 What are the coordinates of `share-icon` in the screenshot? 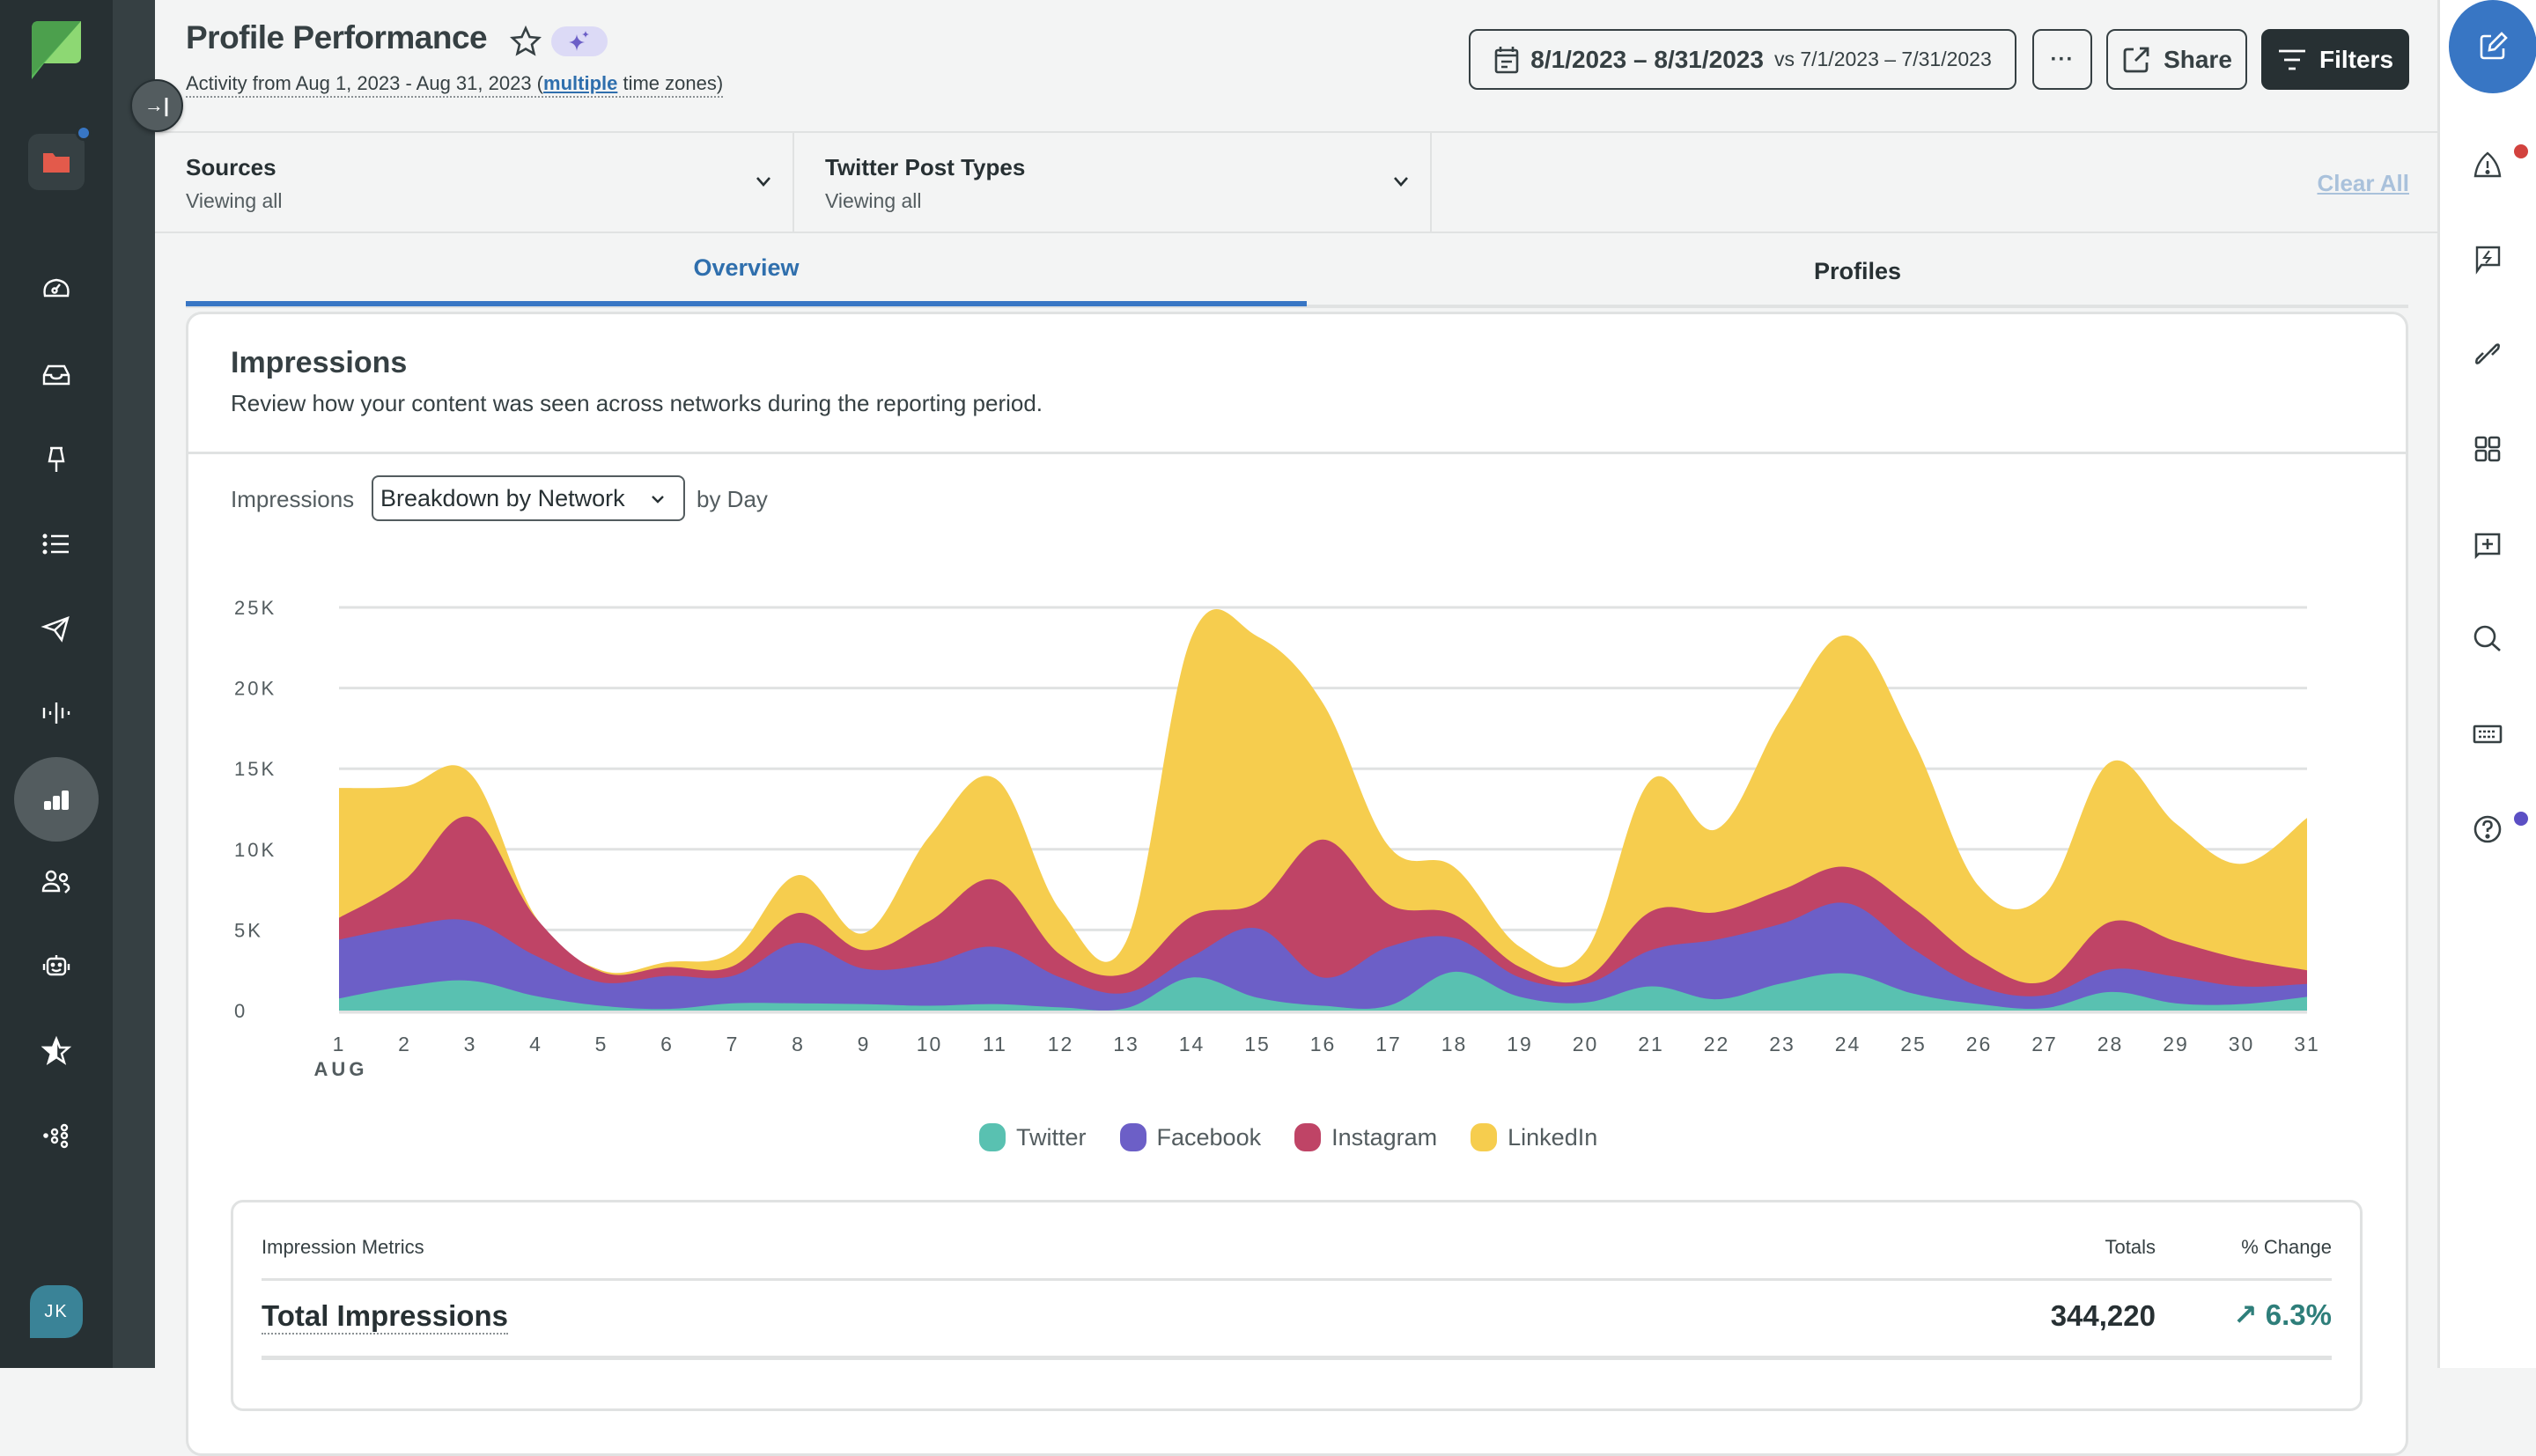 It's located at (2136, 59).